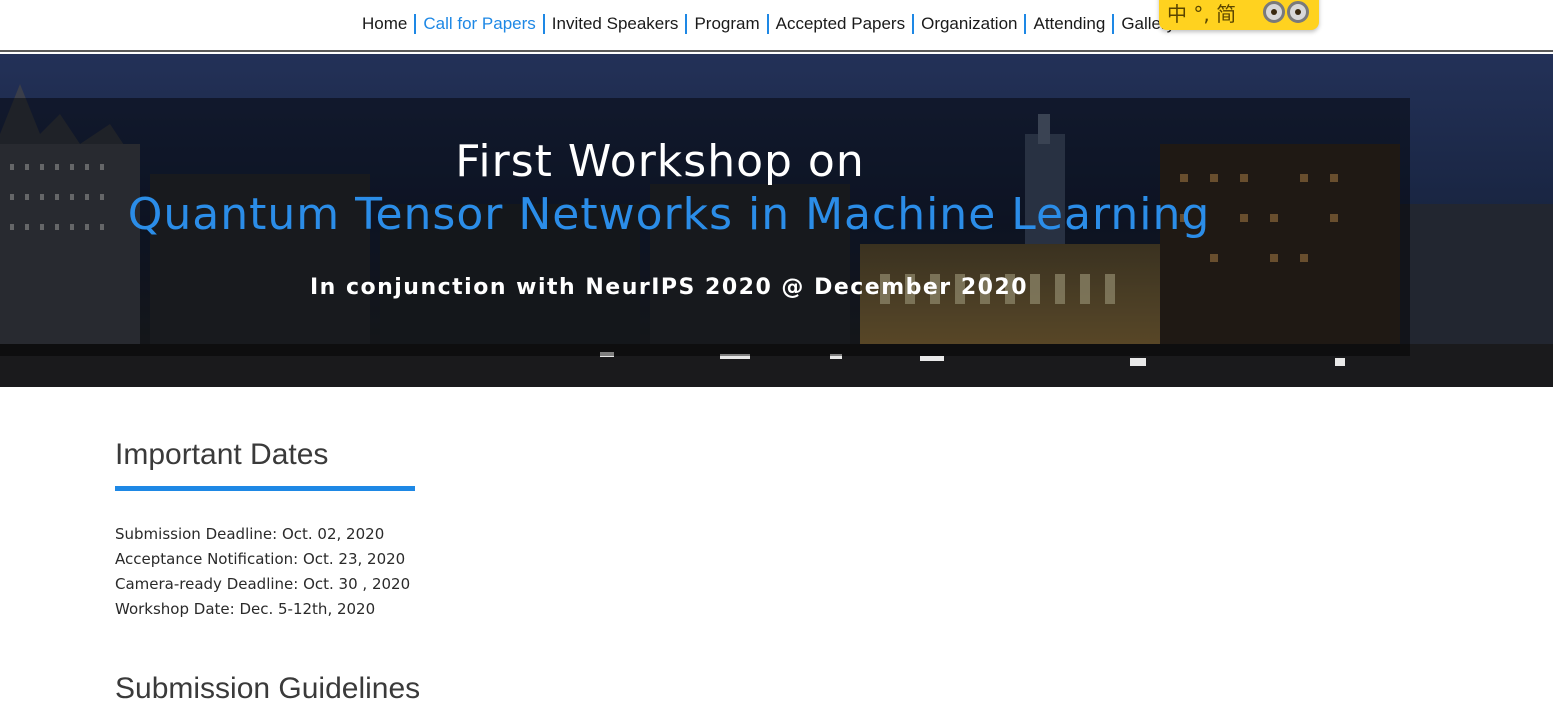 The height and width of the screenshot is (706, 1553). Describe the element at coordinates (840, 24) in the screenshot. I see `nav-item-accepted-papers: Accepted Papers` at that location.